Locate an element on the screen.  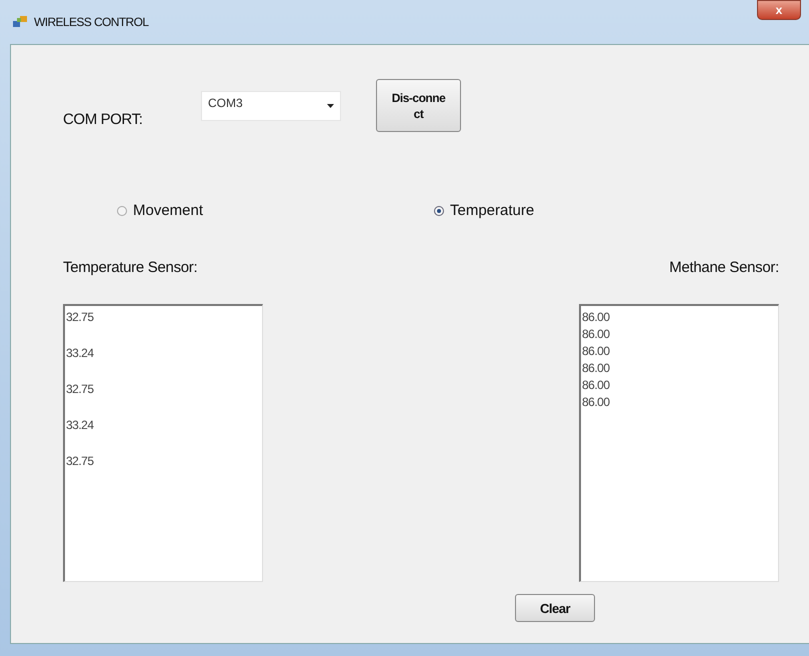
list-title: Methane Sensor: is located at coordinates (724, 267).